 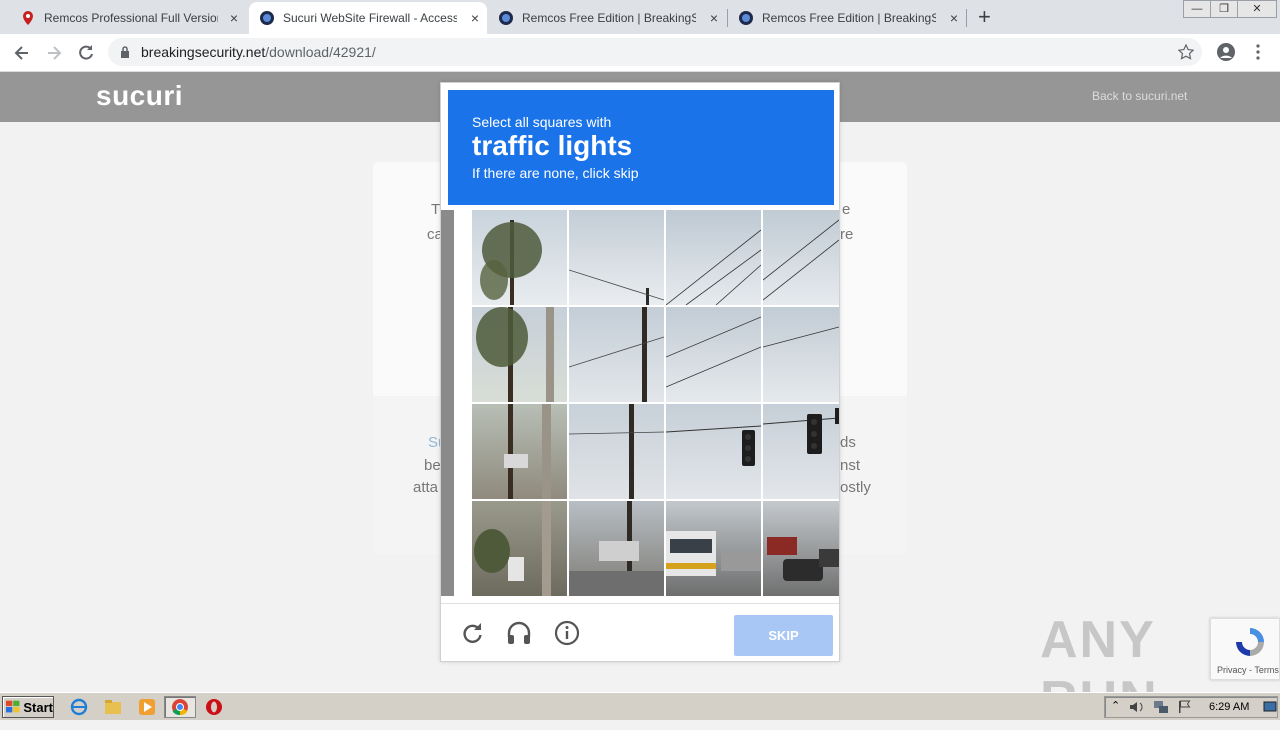 I want to click on card-text-fragment: T, so click(x=436, y=209).